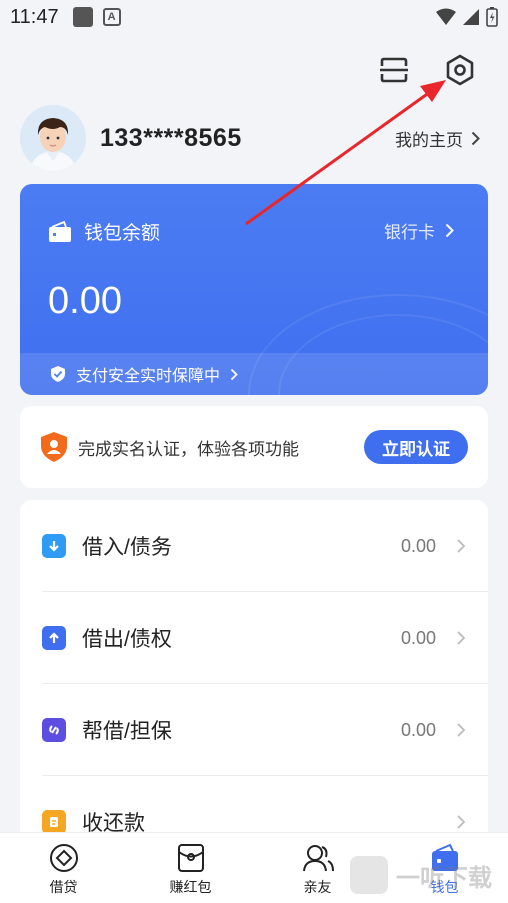 The height and width of the screenshot is (903, 508). I want to click on watermark-logo-icon, so click(369, 875).